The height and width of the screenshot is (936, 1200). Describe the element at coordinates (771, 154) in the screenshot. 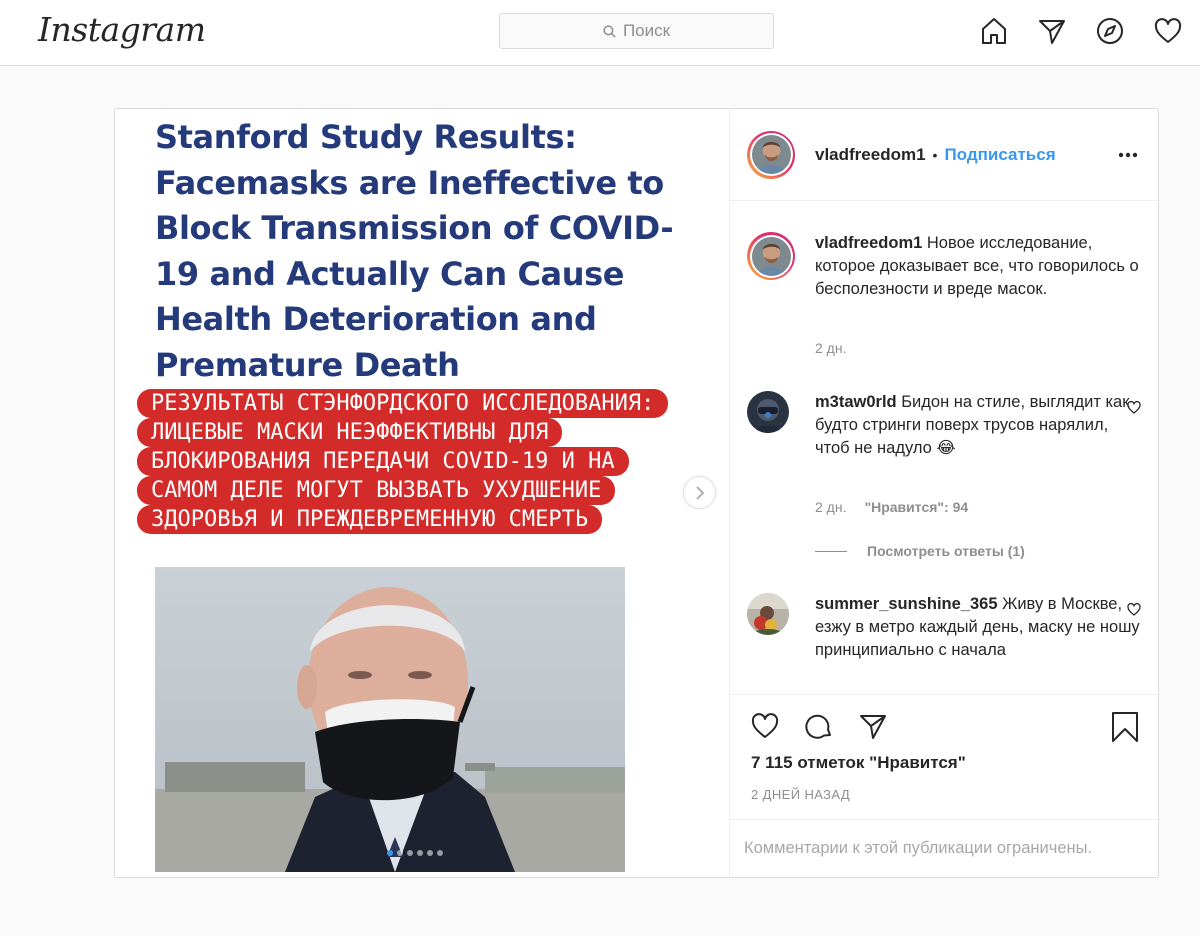

I see `author-avatar` at that location.